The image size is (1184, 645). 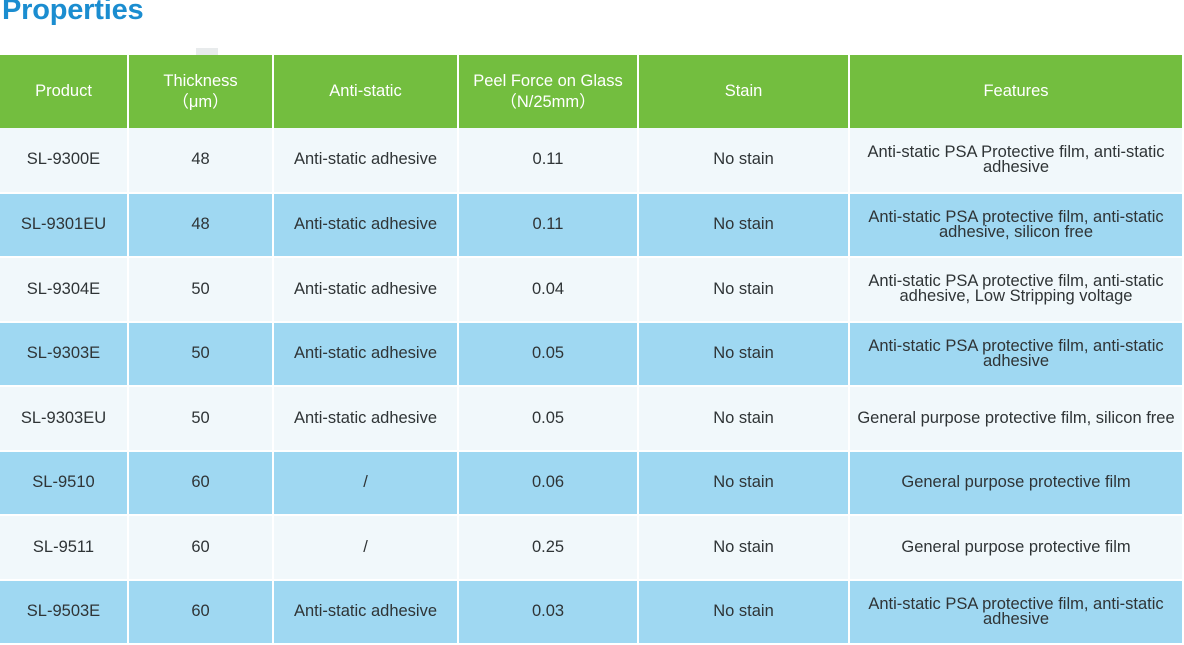 I want to click on cell-product: SL-9301EU, so click(x=64, y=225).